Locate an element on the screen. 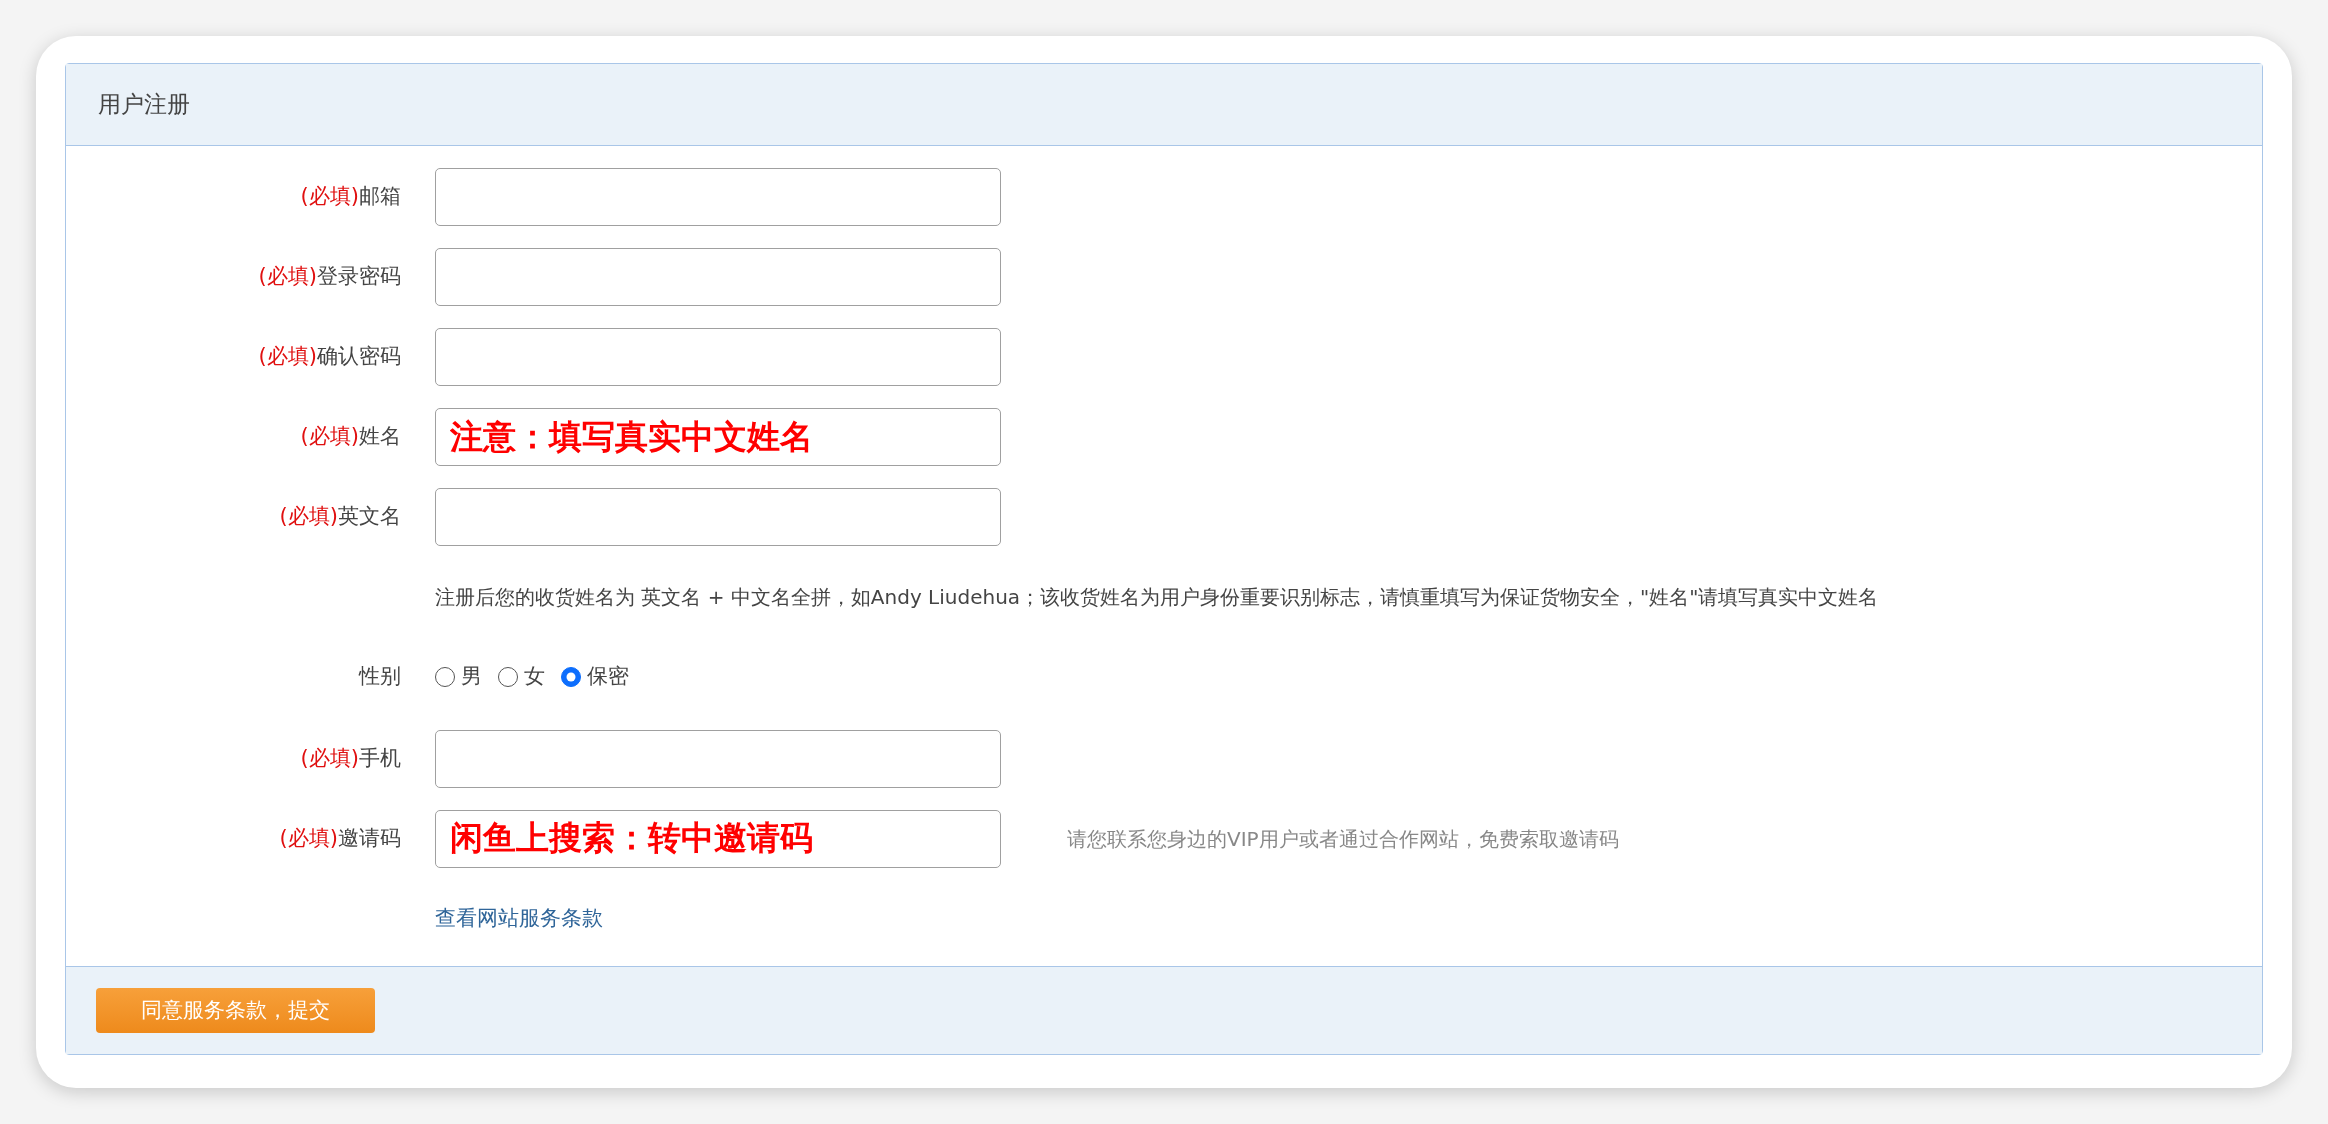  field-label: 性别 is located at coordinates (380, 676).